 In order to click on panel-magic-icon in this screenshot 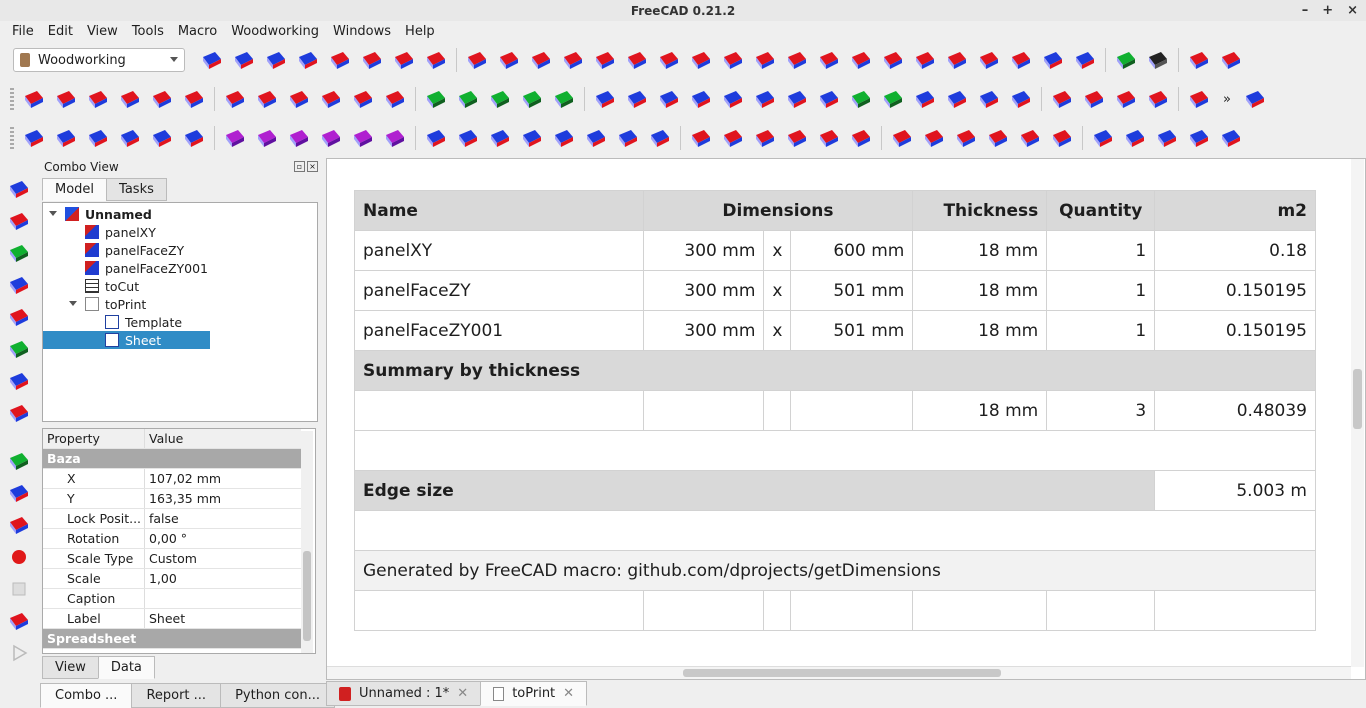, I will do `click(404, 60)`.